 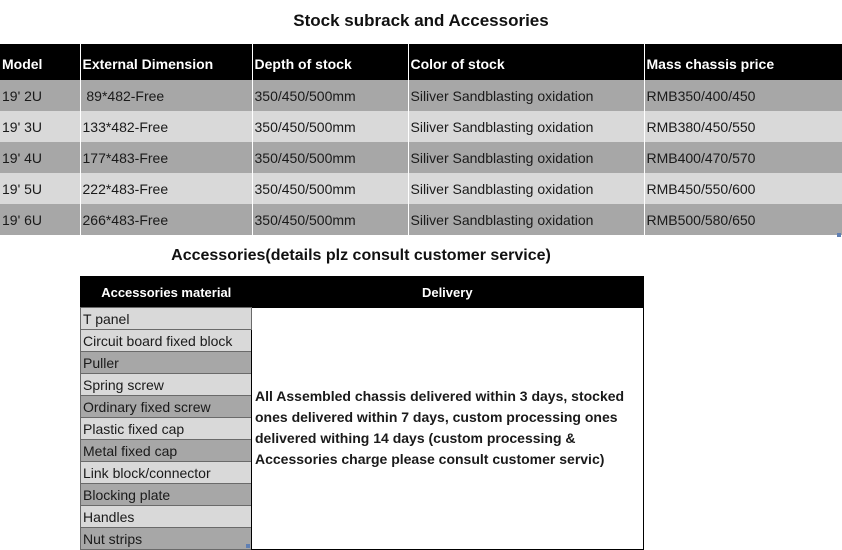 I want to click on cell-model: 19' 6U, so click(x=40, y=219).